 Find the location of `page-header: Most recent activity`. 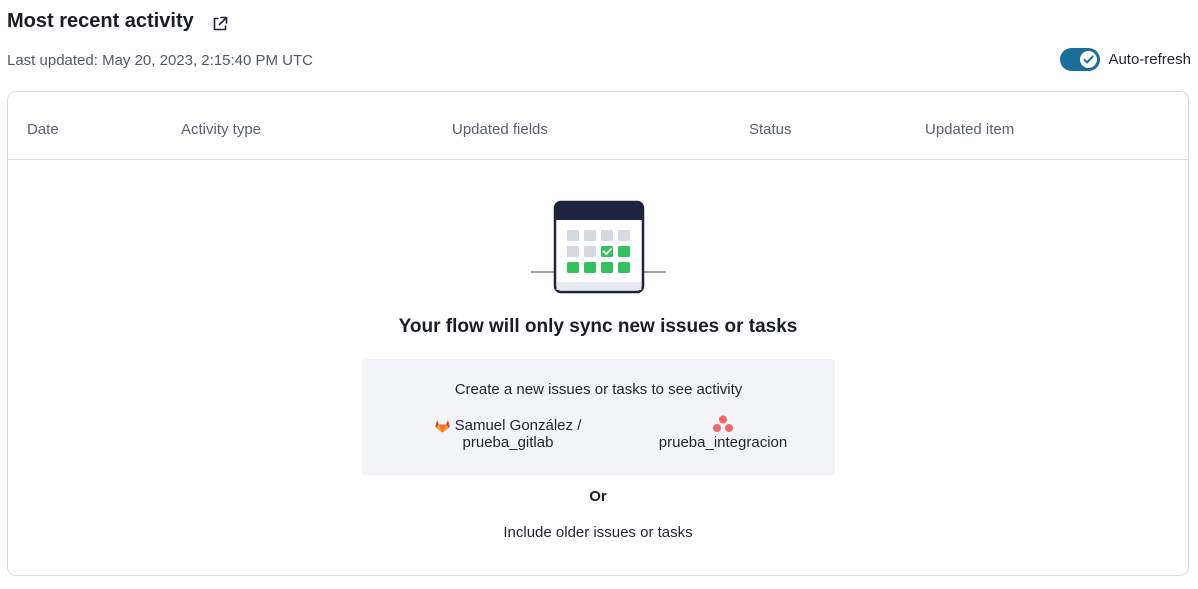

page-header: Most recent activity is located at coordinates (118, 21).